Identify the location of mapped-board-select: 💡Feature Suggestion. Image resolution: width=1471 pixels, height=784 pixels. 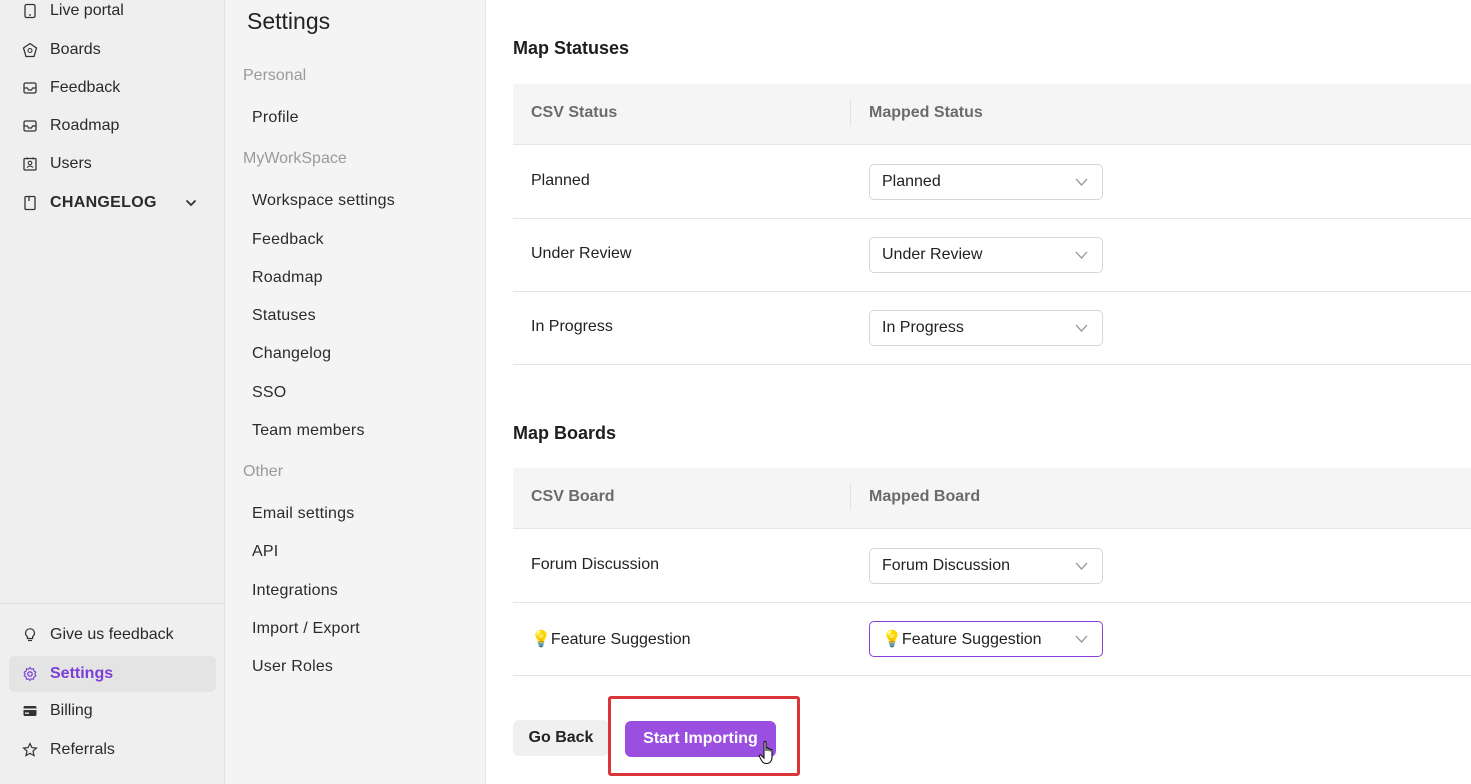
(986, 639).